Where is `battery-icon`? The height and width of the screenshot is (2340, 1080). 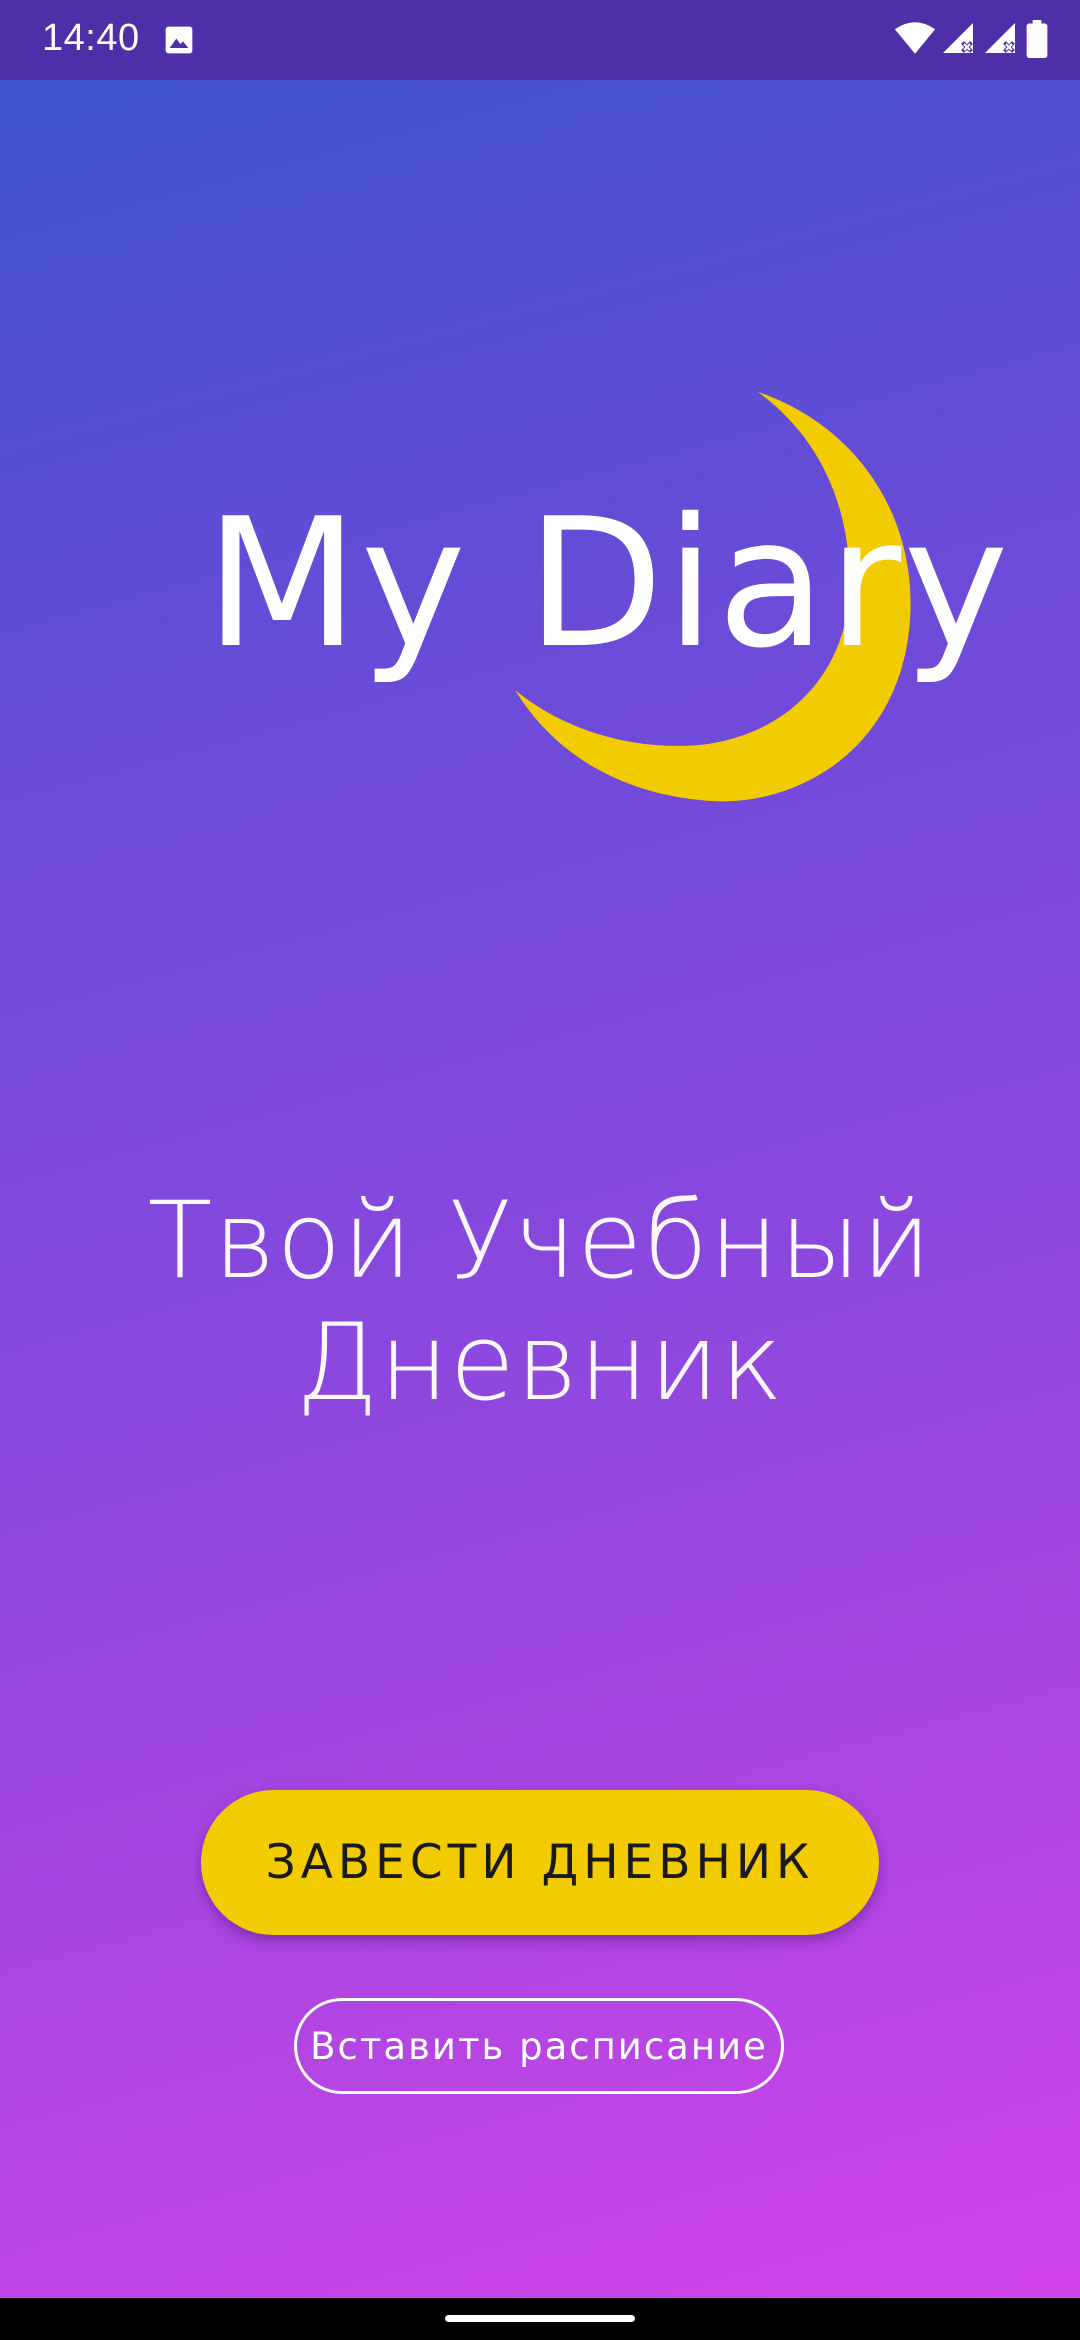
battery-icon is located at coordinates (1037, 39).